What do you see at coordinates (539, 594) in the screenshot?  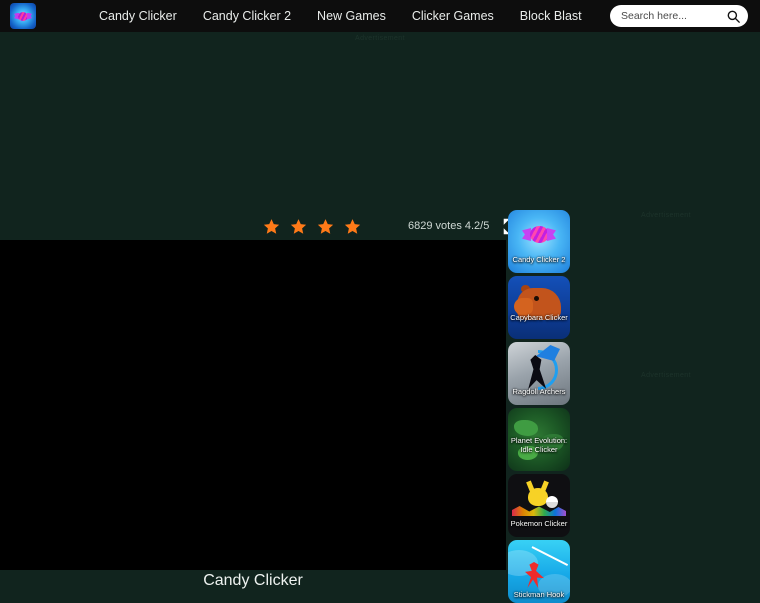 I see `game-thumb-label: Stickman Hook` at bounding box center [539, 594].